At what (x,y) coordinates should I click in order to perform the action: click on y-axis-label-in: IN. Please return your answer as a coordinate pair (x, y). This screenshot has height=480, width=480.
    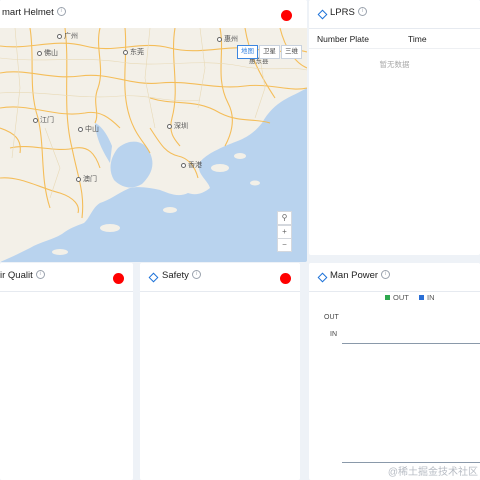
    Looking at the image, I should click on (333, 334).